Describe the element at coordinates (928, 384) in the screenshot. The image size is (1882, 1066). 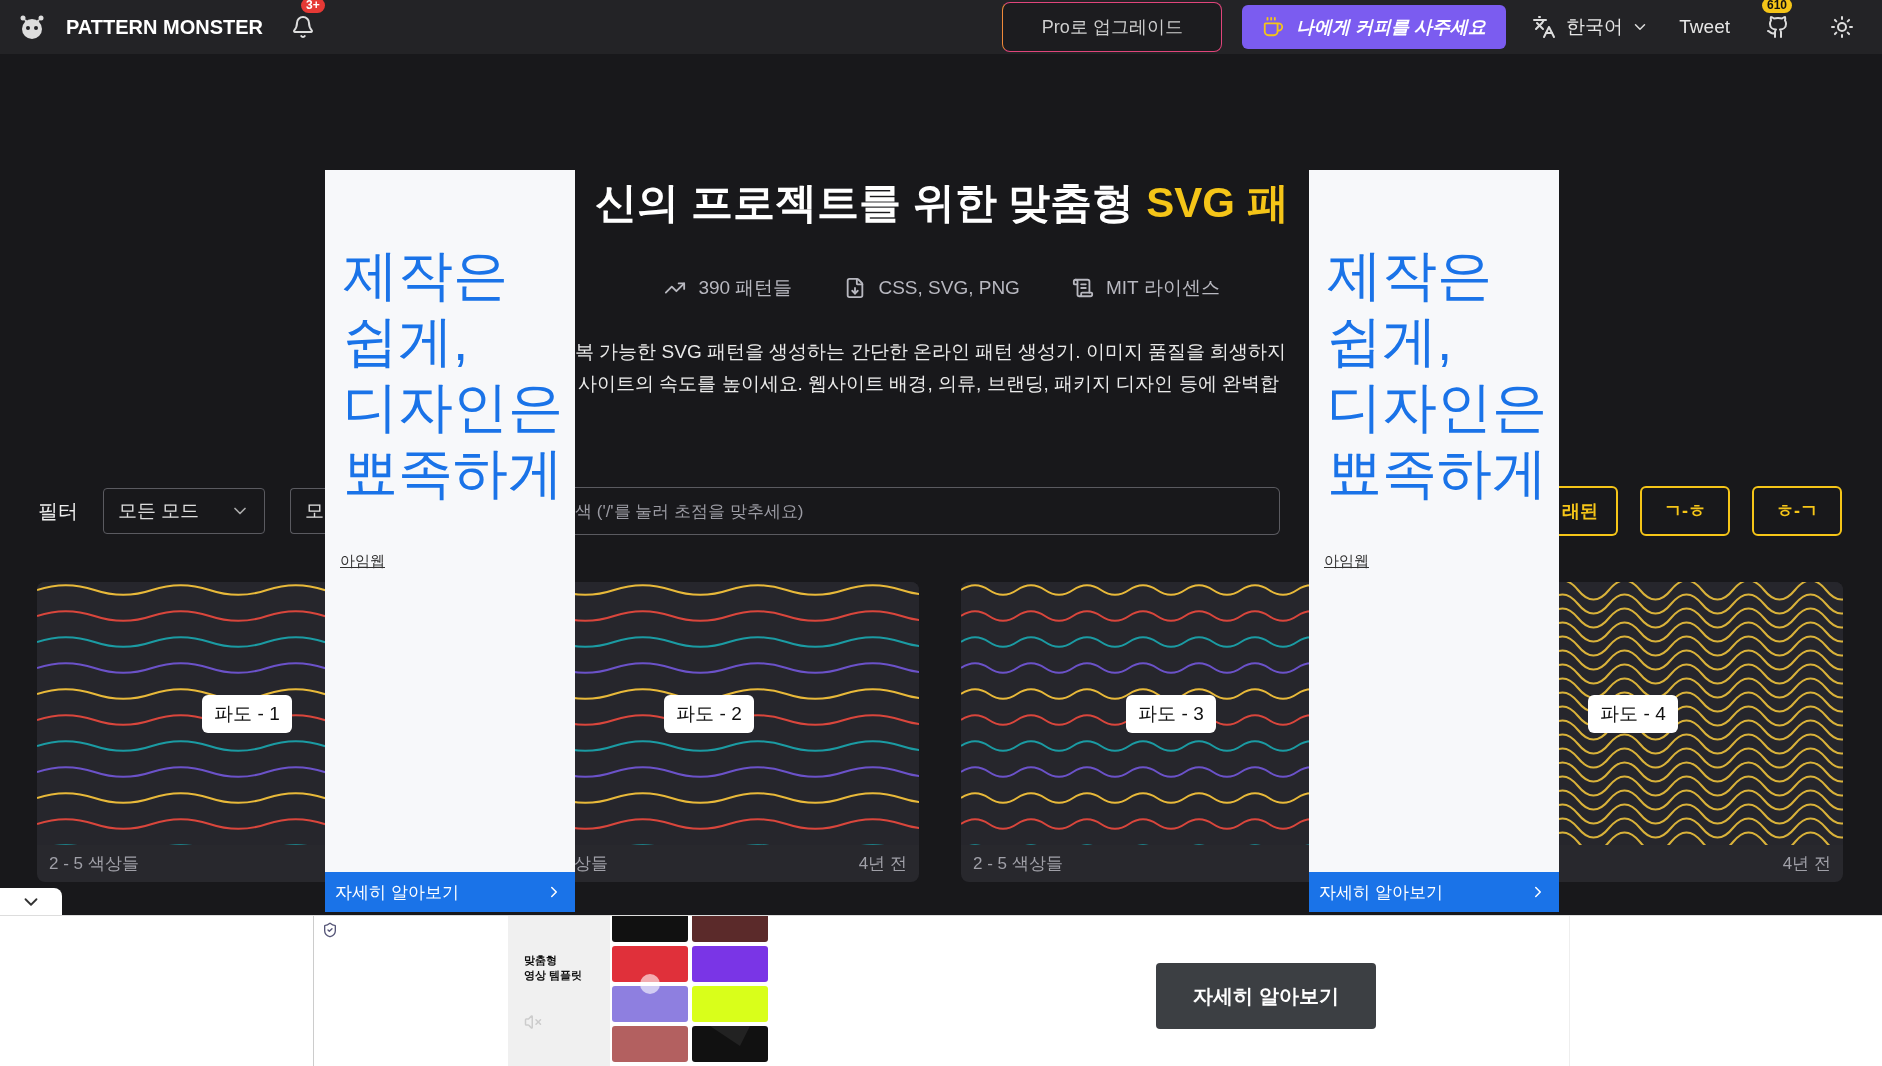
I see `description-text: 사이트의 속도를 높이세요. 웹사이트 배경, 의류, 브랜딩, 패키지 디자인 등에 완벽합` at that location.